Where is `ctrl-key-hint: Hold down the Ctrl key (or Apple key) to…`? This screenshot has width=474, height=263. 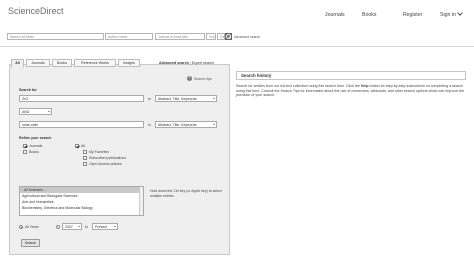
ctrl-key-hint: Hold down the Ctrl key (or Apple key) to… is located at coordinates (186, 193).